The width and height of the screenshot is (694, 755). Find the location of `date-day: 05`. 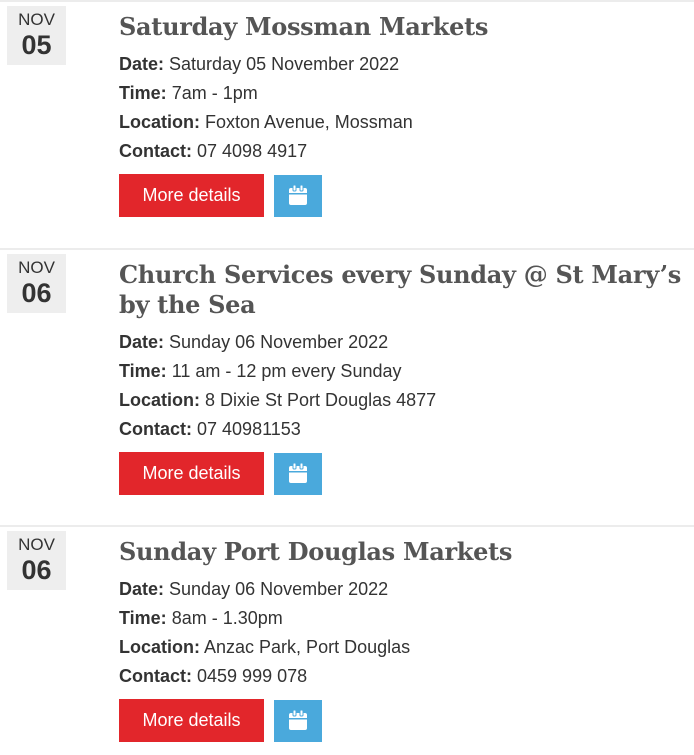

date-day: 05 is located at coordinates (36, 45).